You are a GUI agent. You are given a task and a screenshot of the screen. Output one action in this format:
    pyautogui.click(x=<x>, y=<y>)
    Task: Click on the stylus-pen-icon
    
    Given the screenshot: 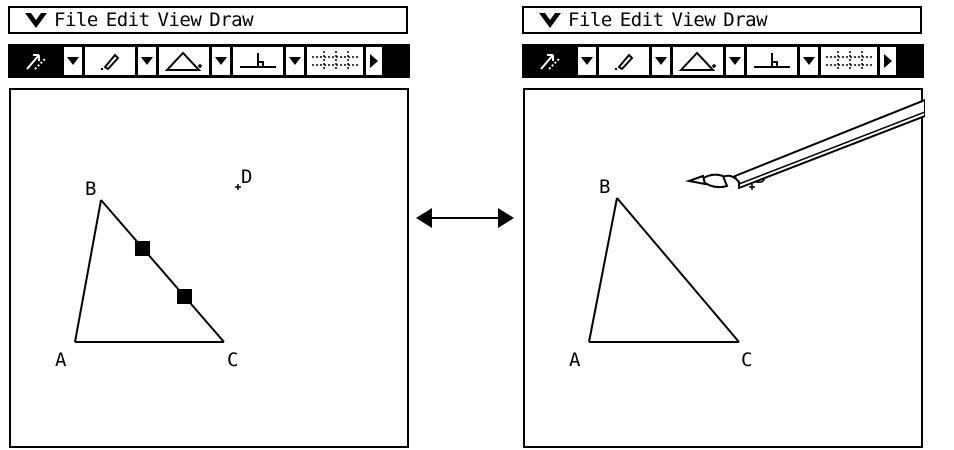 What is the action you would take?
    pyautogui.click(x=805, y=144)
    